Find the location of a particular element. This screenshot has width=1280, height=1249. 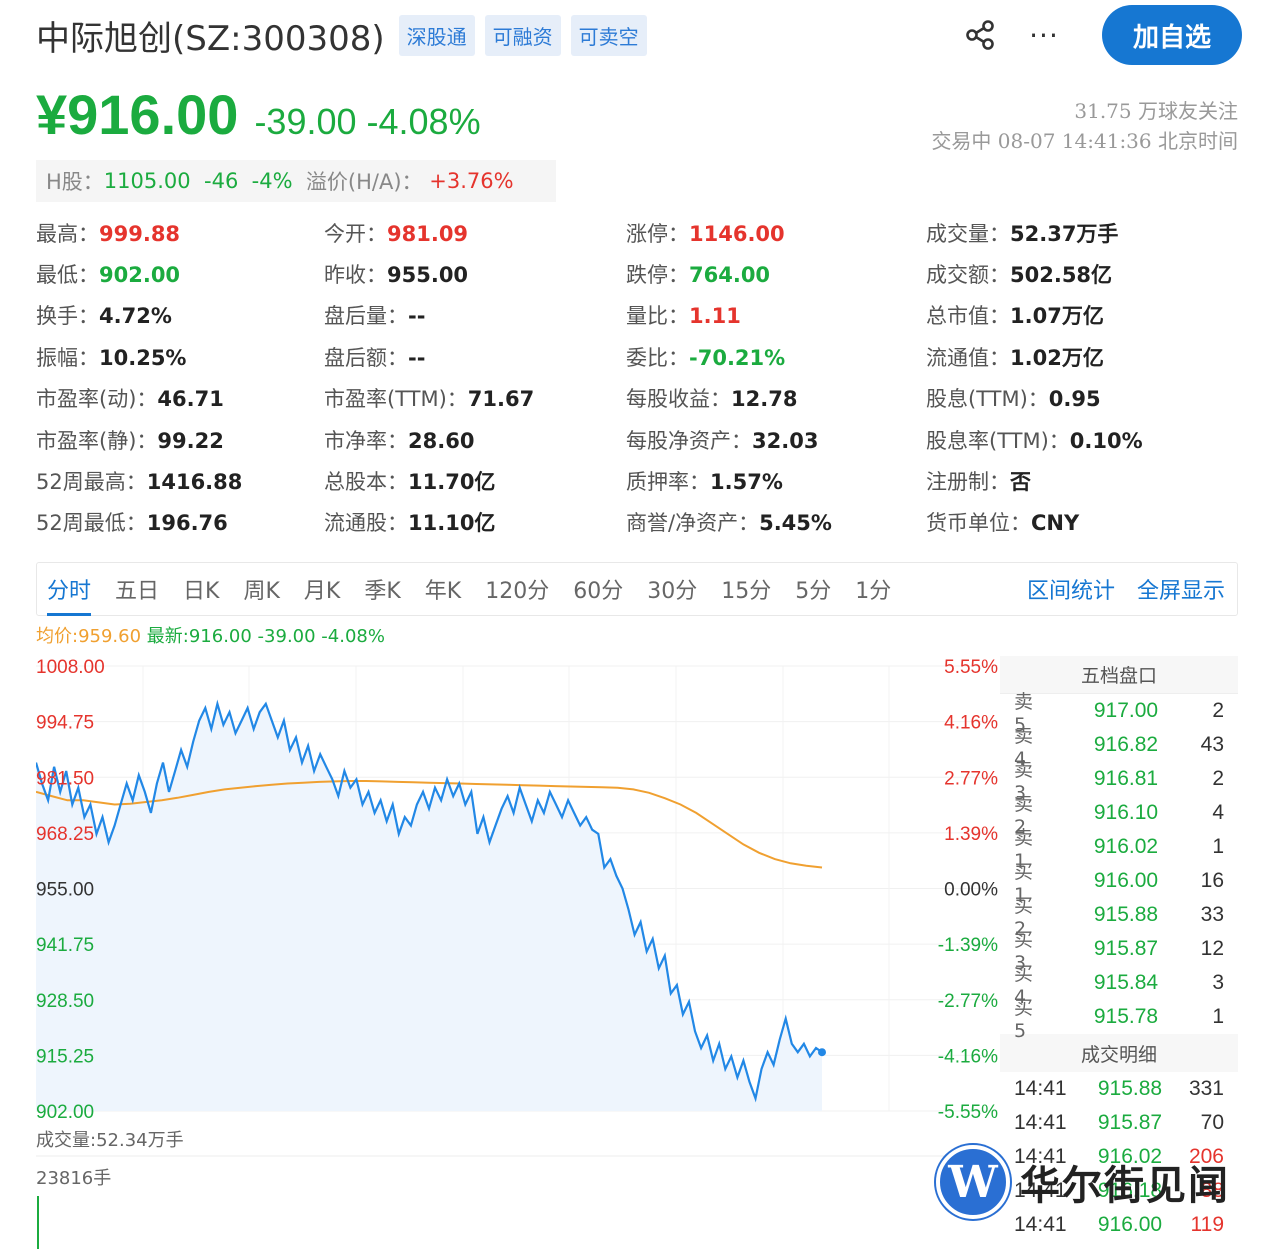

tag-margin: 可融资 is located at coordinates (522, 35).